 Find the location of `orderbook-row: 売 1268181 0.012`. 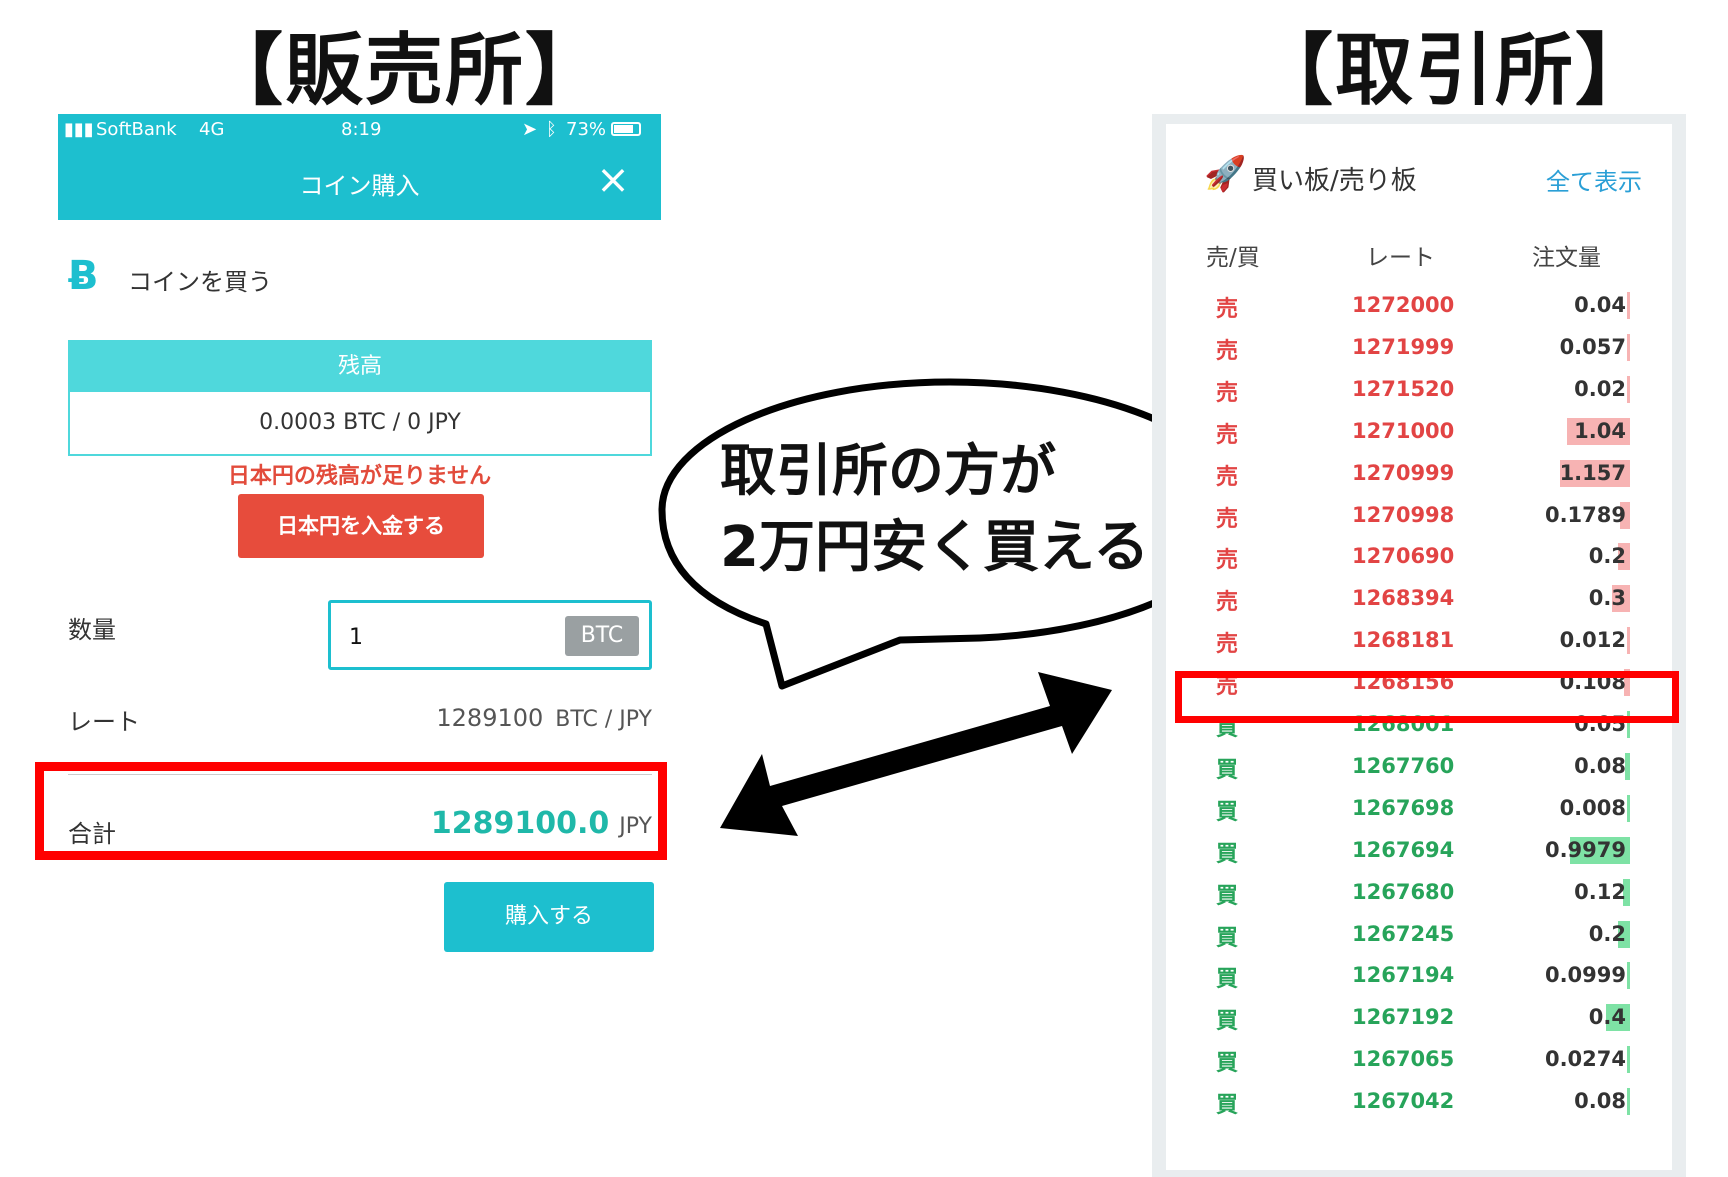

orderbook-row: 売 1268181 0.012 is located at coordinates (1419, 640).